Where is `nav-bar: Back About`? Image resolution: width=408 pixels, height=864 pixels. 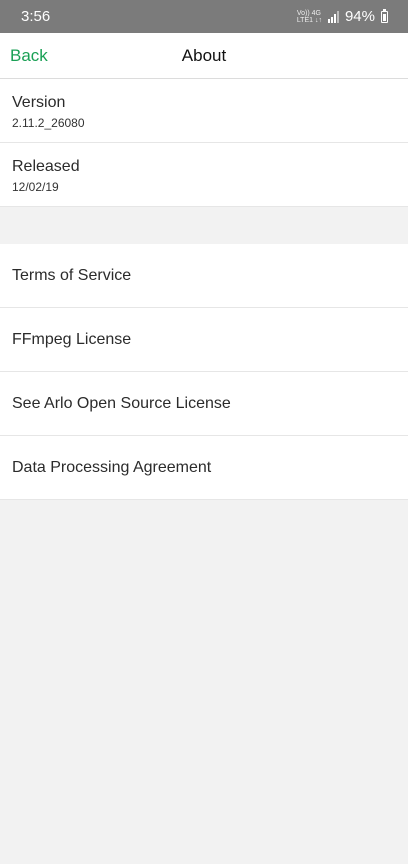 nav-bar: Back About is located at coordinates (204, 56).